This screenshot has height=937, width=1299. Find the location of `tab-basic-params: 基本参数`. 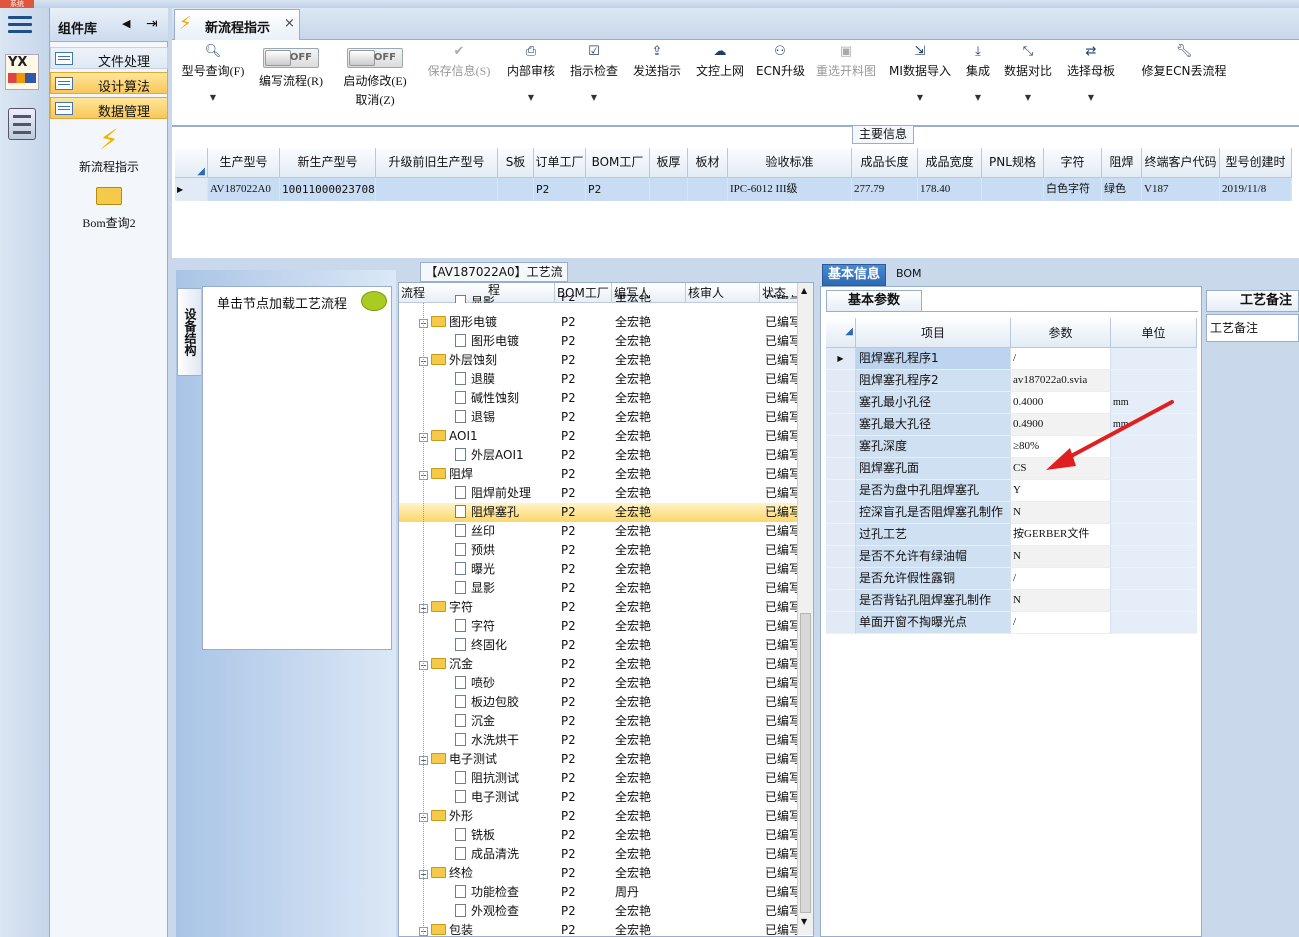

tab-basic-params: 基本参数 is located at coordinates (874, 301).